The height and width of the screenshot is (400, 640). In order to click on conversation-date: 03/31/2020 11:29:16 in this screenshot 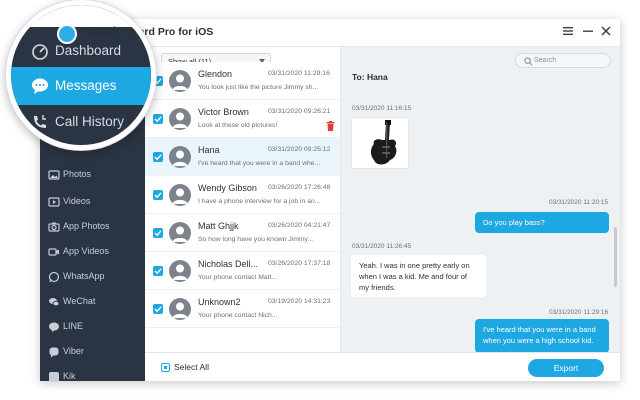, I will do `click(299, 73)`.